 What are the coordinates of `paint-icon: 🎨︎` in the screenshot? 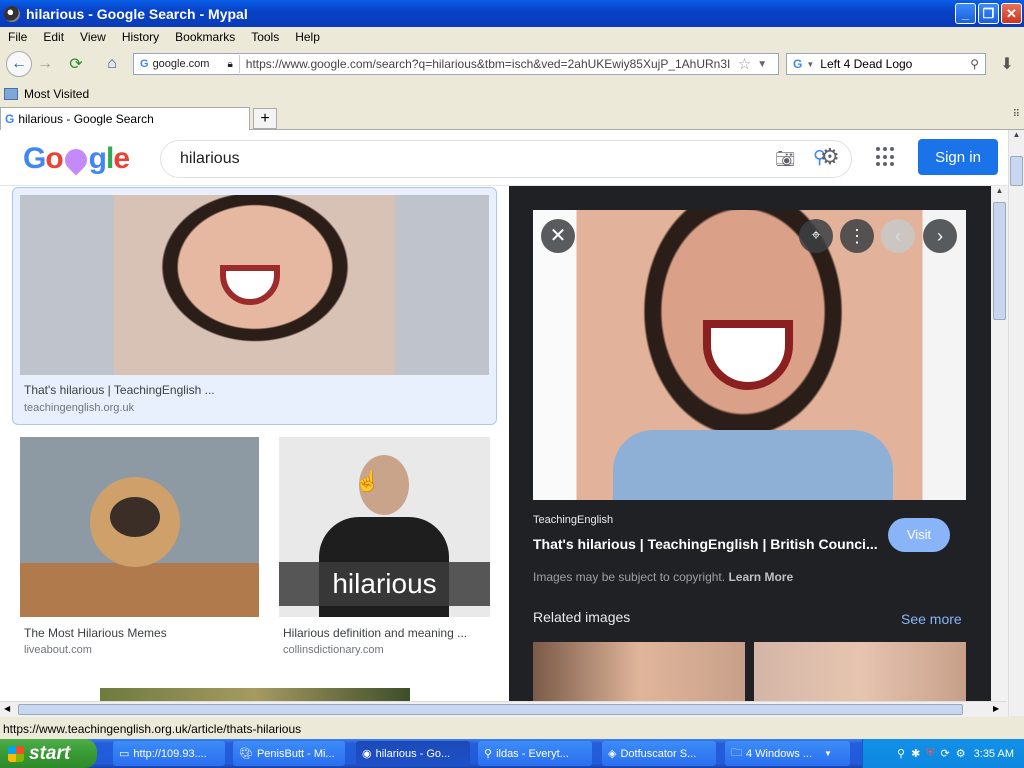 It's located at (246, 754).